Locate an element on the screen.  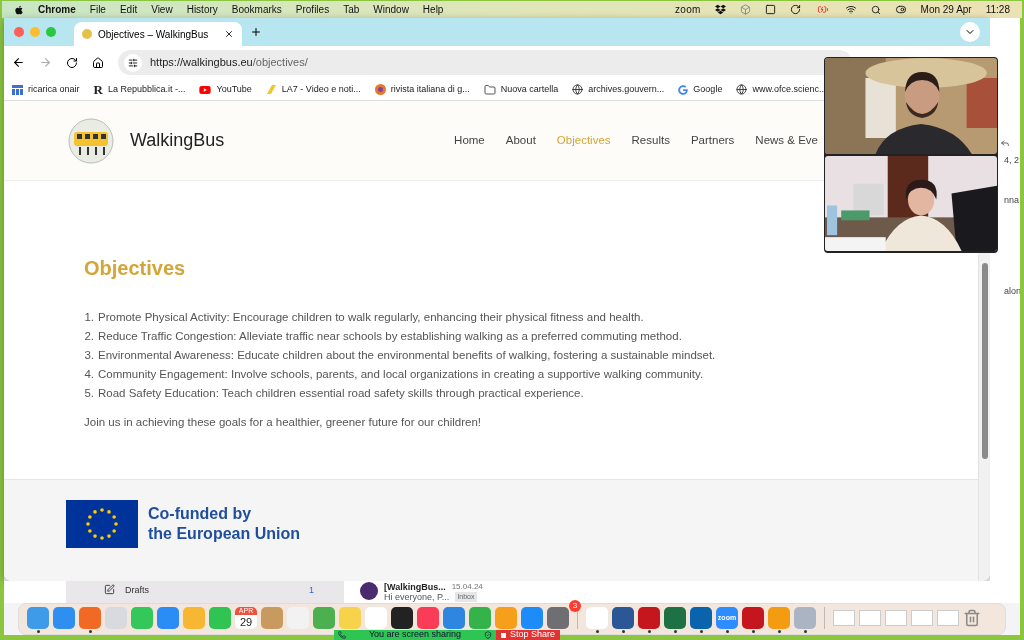
close-icon is located at coordinates (229, 34).